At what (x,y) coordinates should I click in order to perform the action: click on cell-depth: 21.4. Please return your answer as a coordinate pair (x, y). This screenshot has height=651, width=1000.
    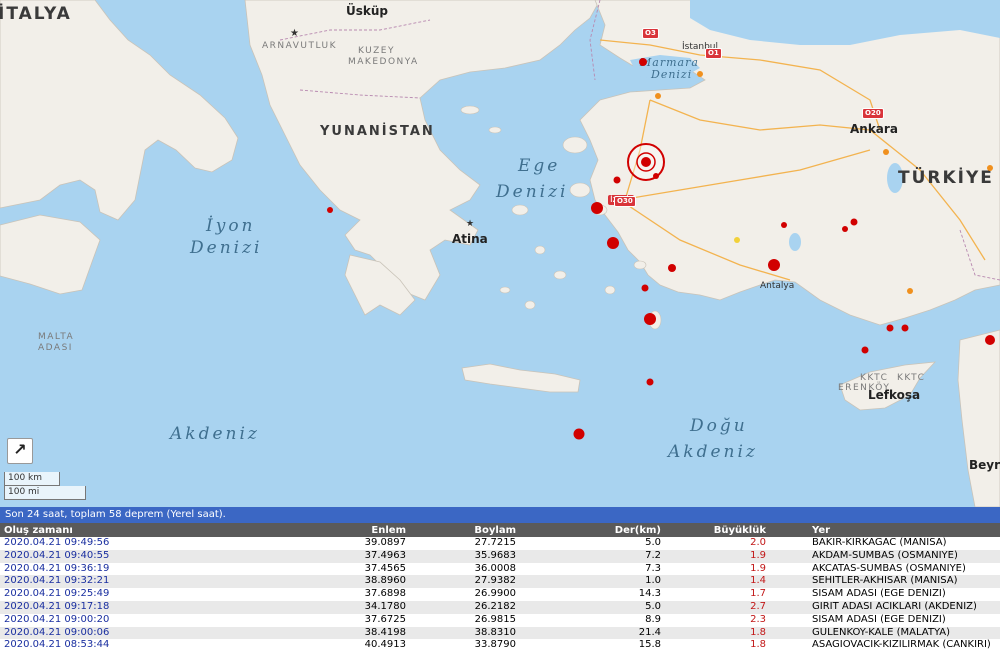
    Looking at the image, I should click on (649, 632).